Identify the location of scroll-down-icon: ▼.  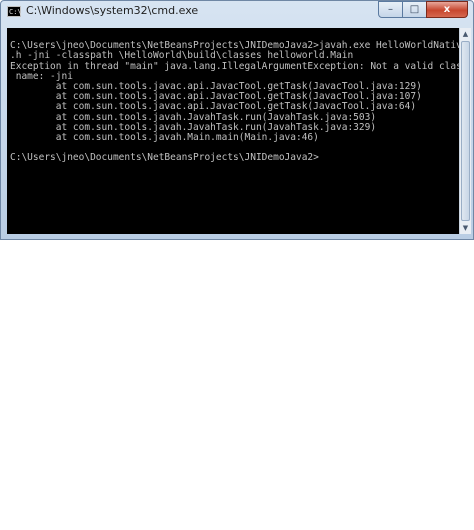
(465, 228).